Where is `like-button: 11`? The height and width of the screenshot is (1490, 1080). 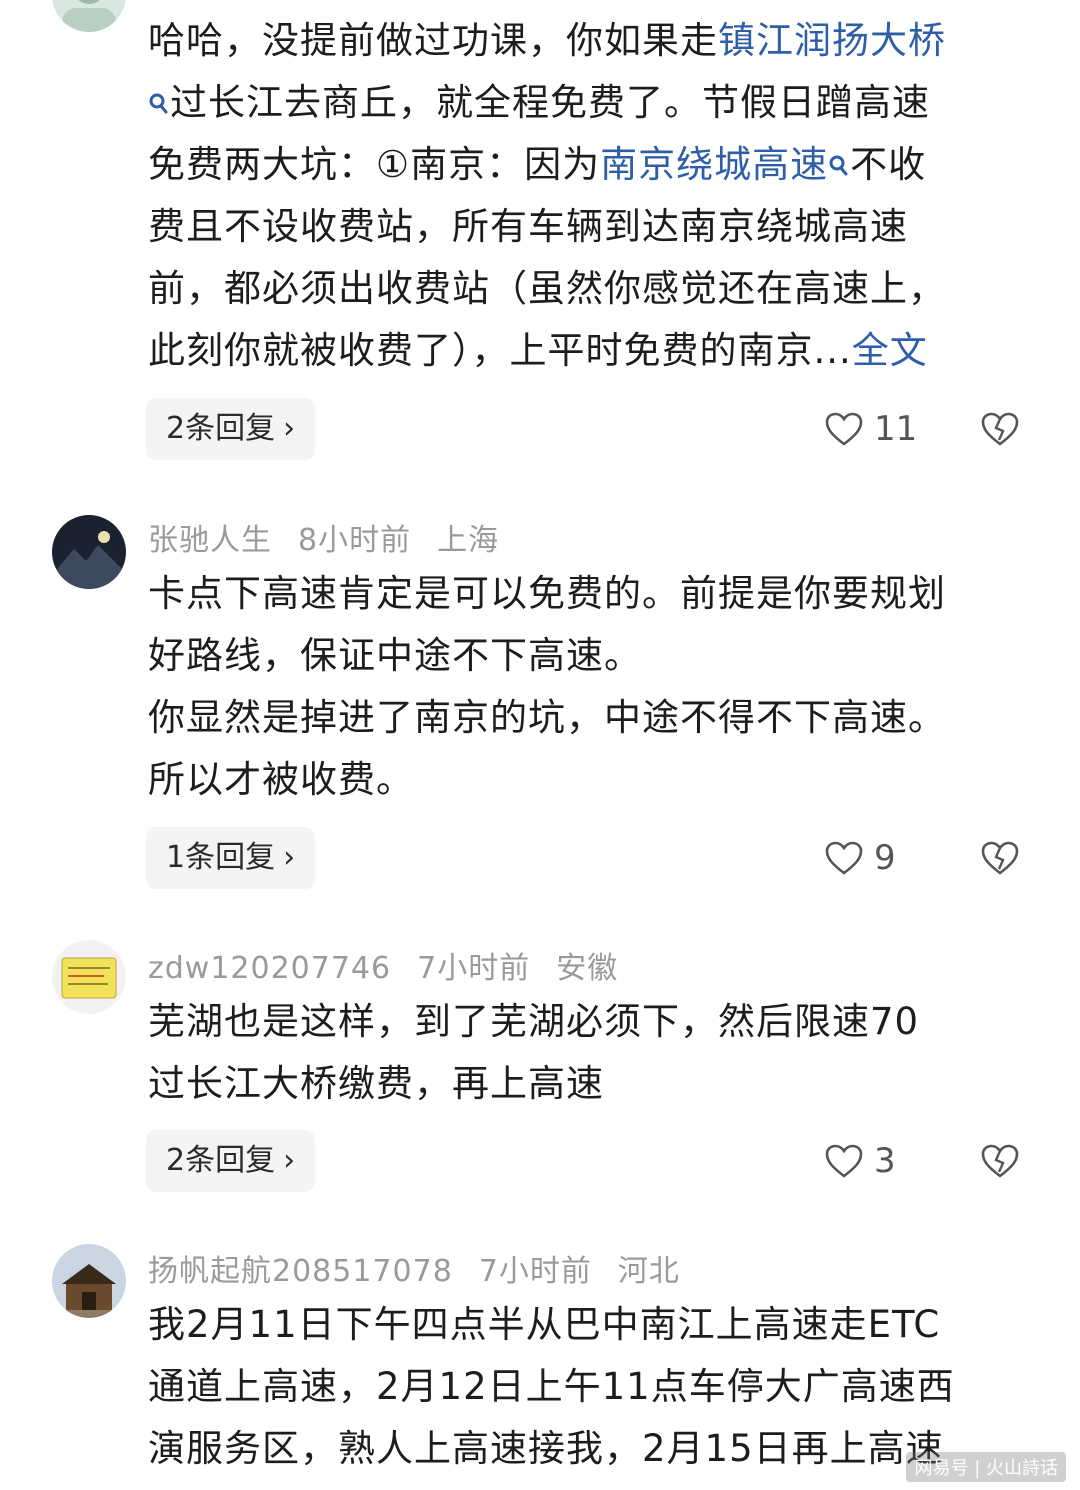 like-button: 11 is located at coordinates (870, 429).